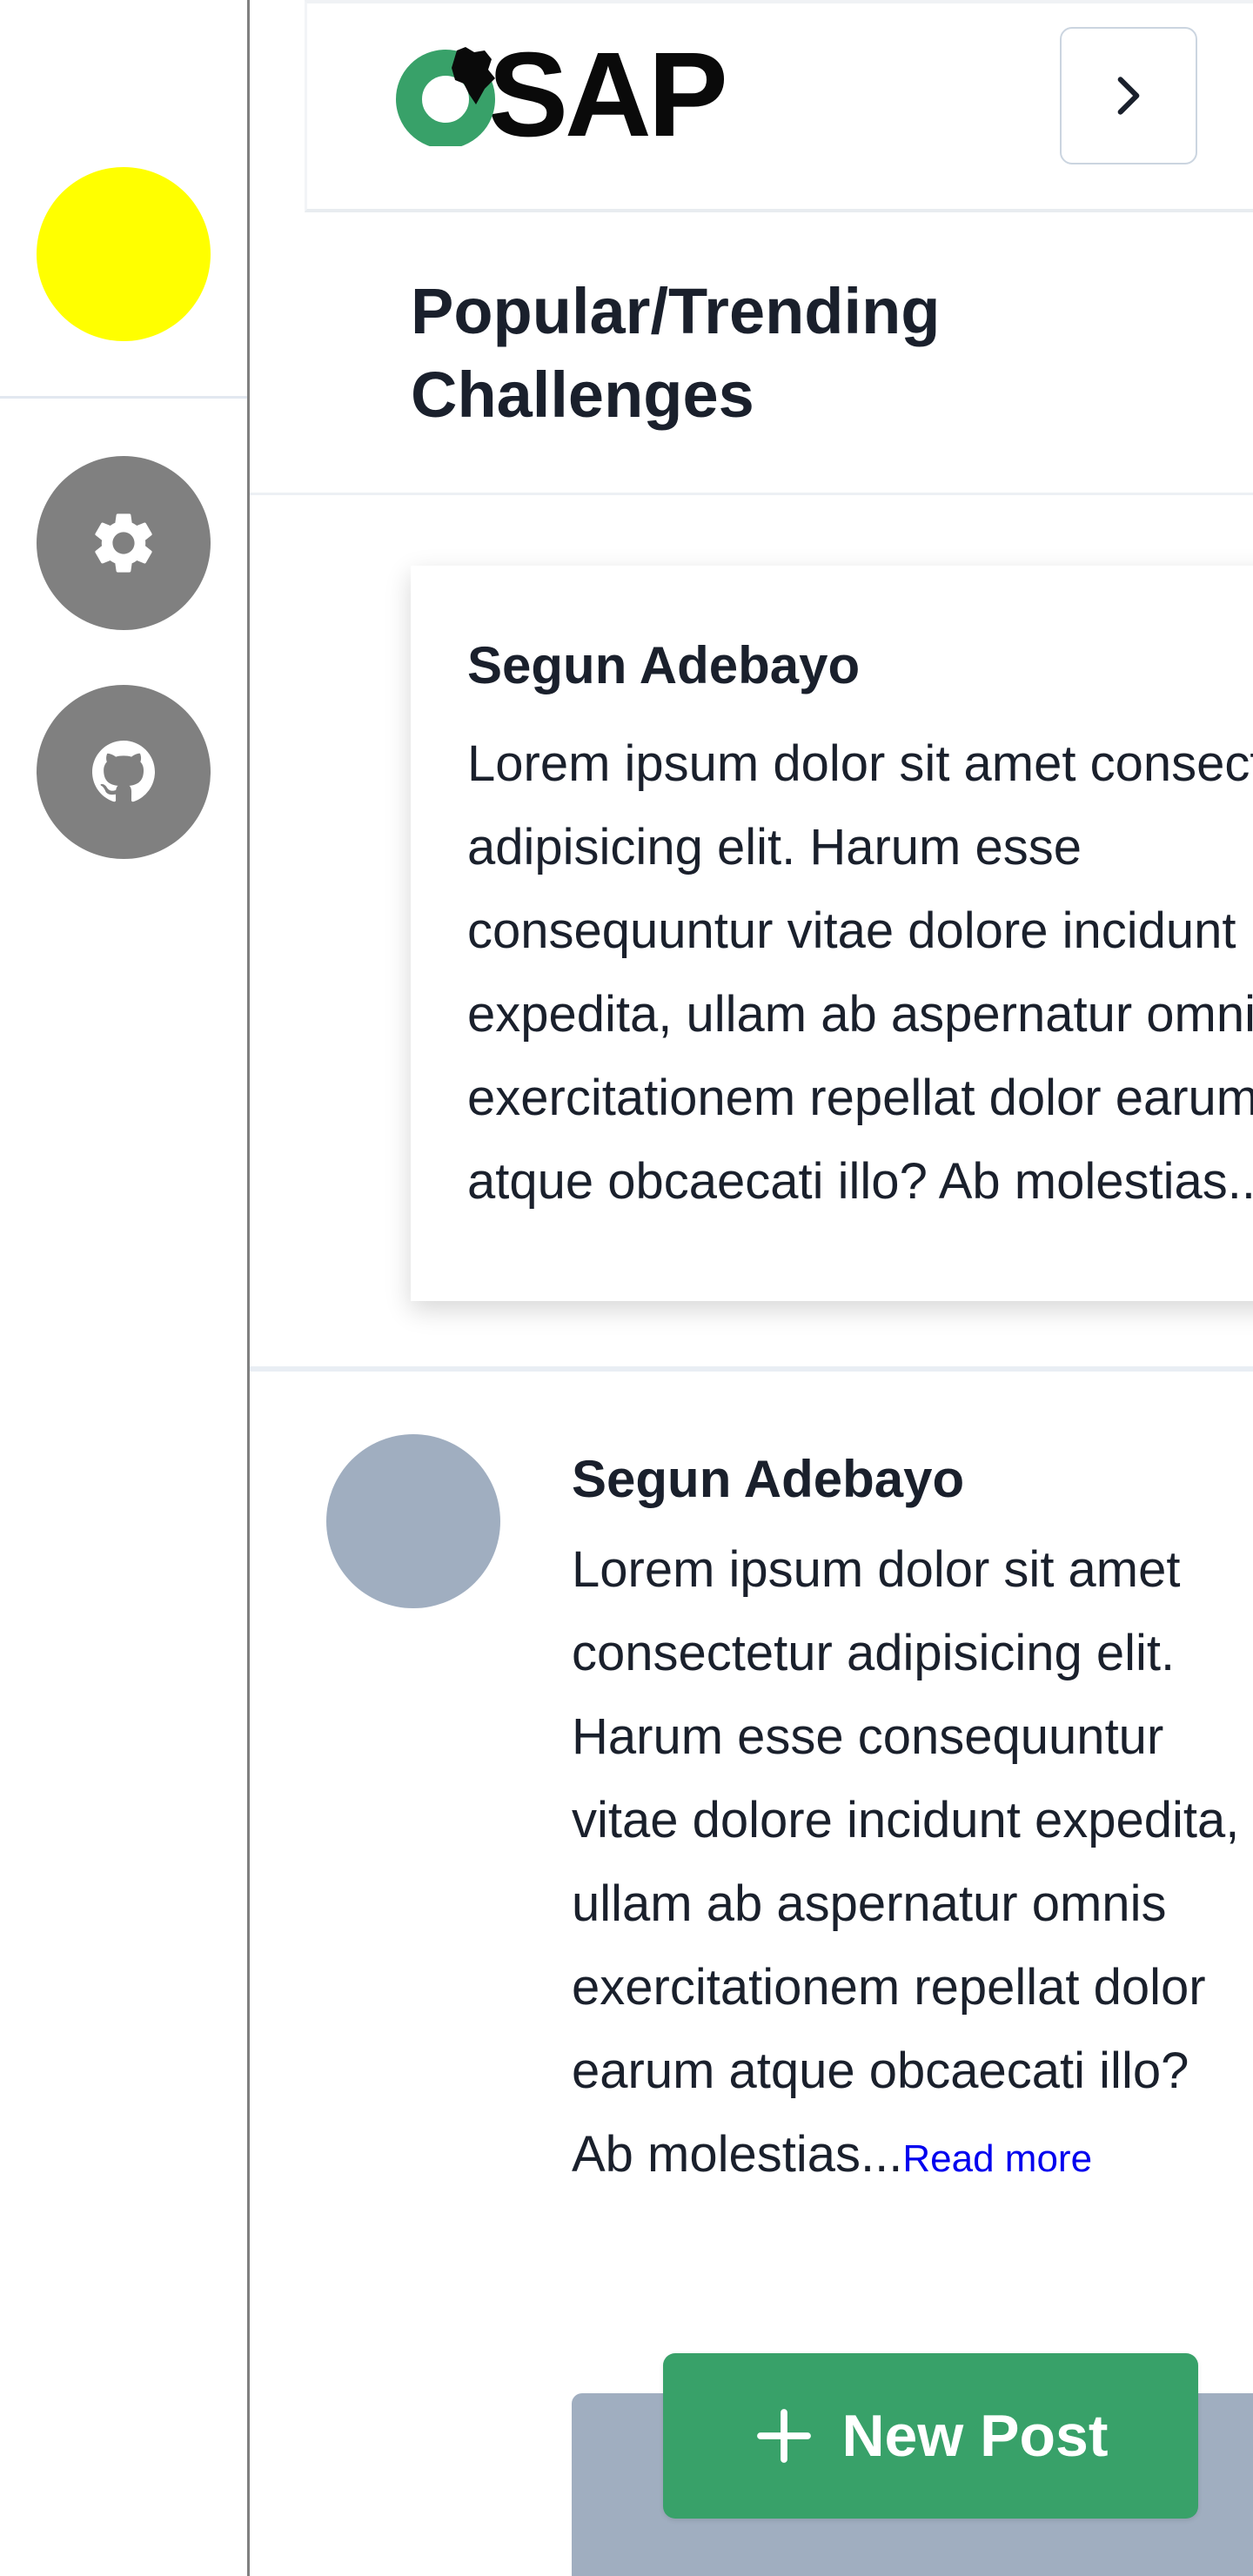  Describe the element at coordinates (774, 847) in the screenshot. I see `featured-line: adipisicing elit. Harum esse` at that location.